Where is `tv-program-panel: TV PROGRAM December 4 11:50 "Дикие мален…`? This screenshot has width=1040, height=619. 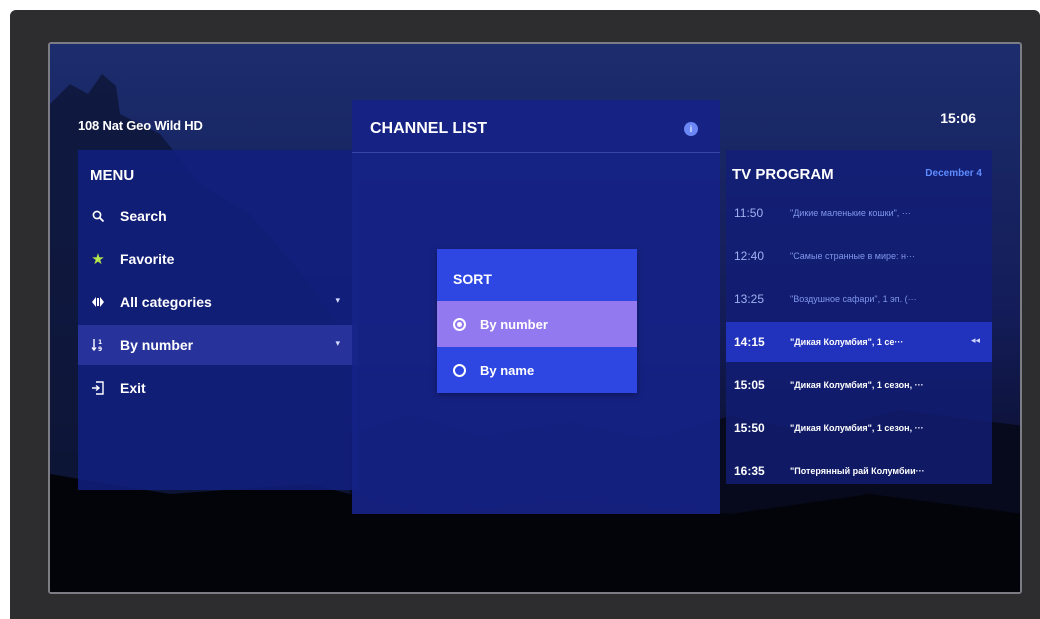
tv-program-panel: TV PROGRAM December 4 11:50 "Дикие мален… is located at coordinates (859, 317).